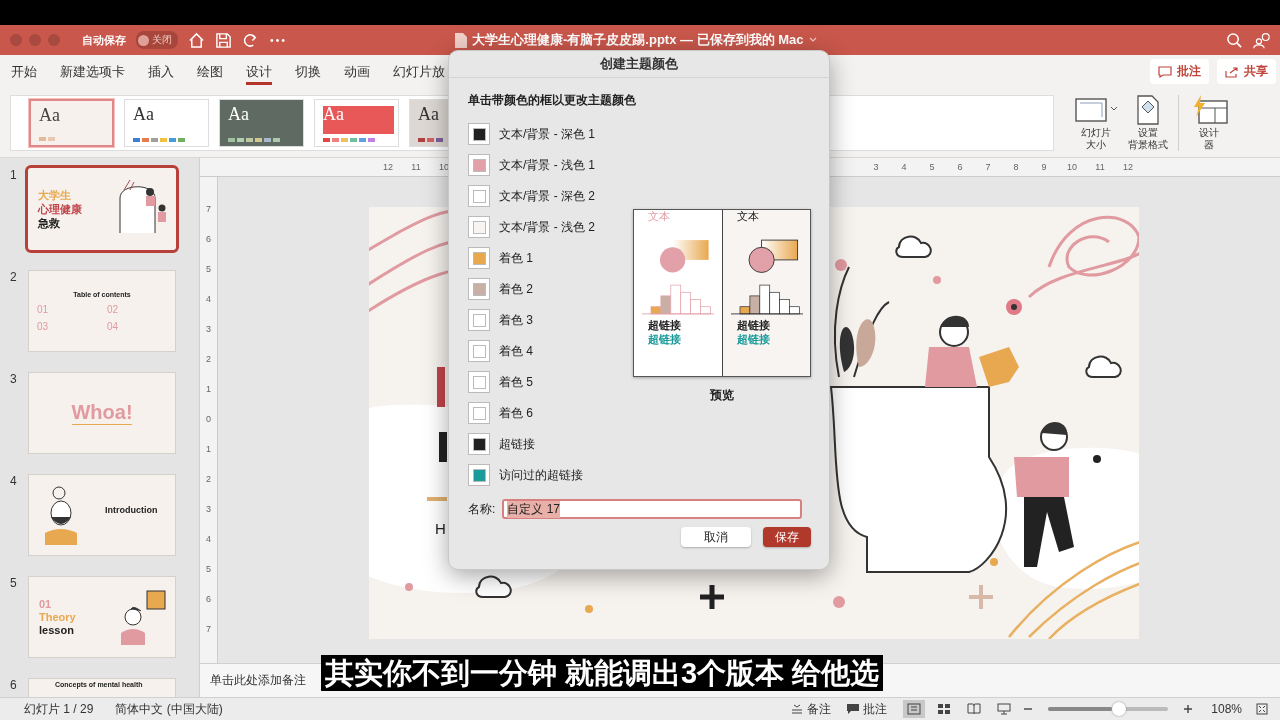 The height and width of the screenshot is (720, 1280). Describe the element at coordinates (13, 481) in the screenshot. I see `slide-number: 4` at that location.